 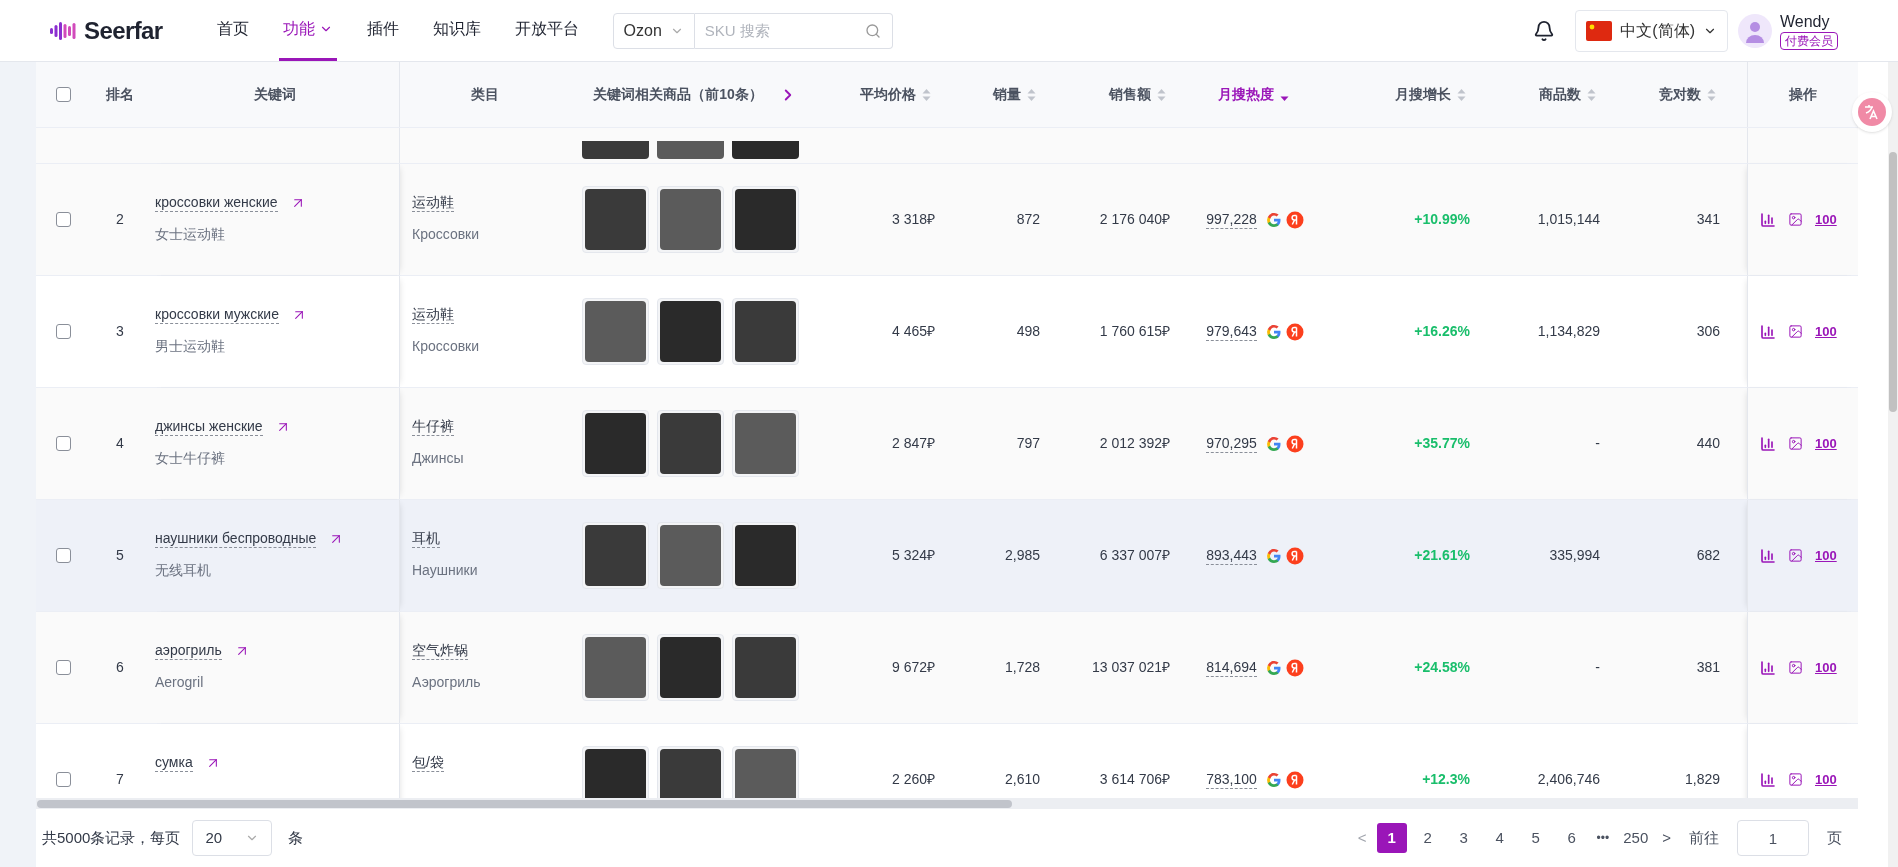 I want to click on column-header: 平均价格, so click(x=888, y=94).